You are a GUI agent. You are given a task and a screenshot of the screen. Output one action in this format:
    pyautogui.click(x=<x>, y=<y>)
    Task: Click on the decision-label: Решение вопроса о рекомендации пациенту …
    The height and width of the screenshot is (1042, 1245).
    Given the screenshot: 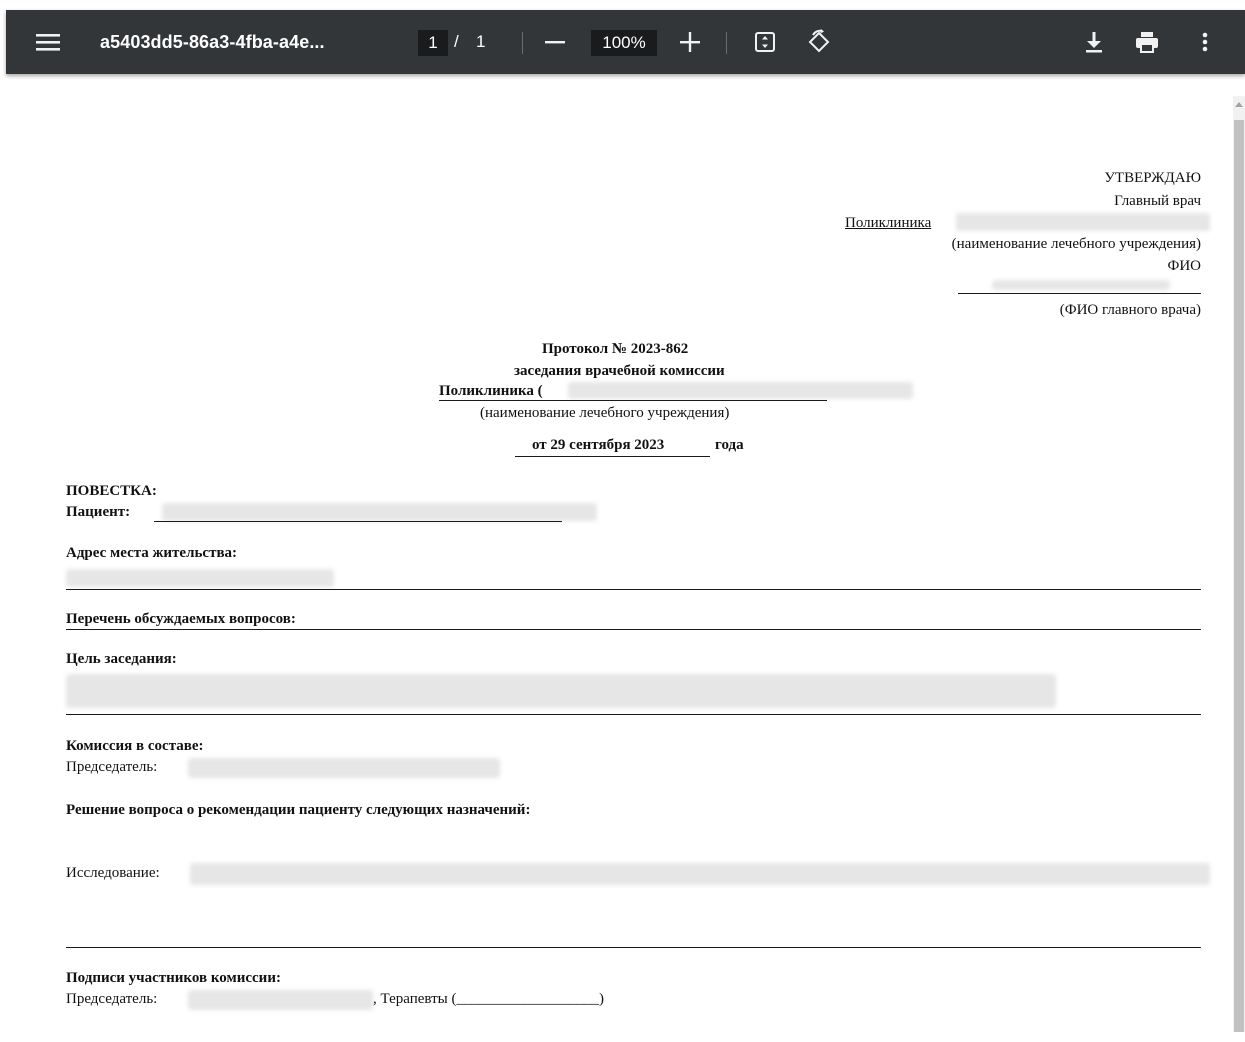 What is the action you would take?
    pyautogui.click(x=298, y=810)
    